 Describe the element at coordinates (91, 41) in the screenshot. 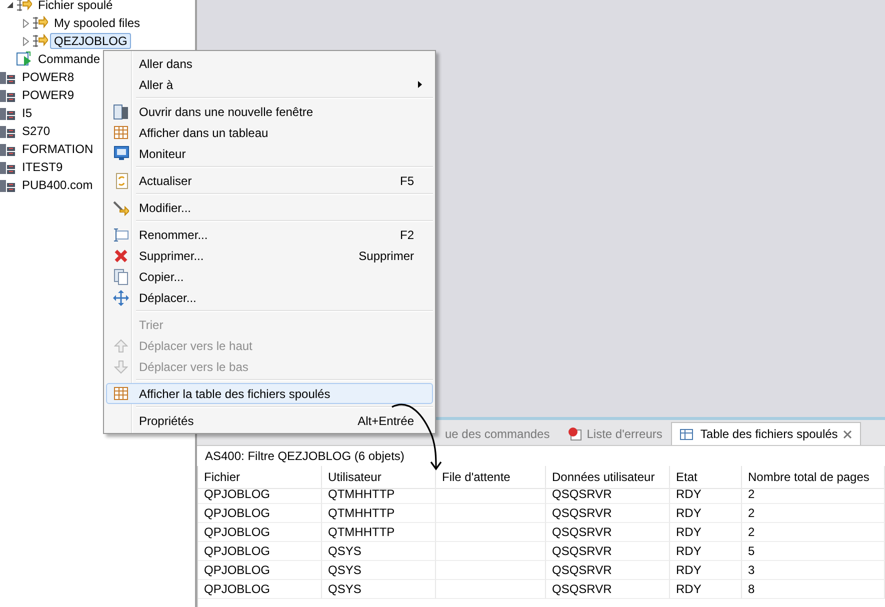

I see `tree-item: QEZJOBLOG` at that location.